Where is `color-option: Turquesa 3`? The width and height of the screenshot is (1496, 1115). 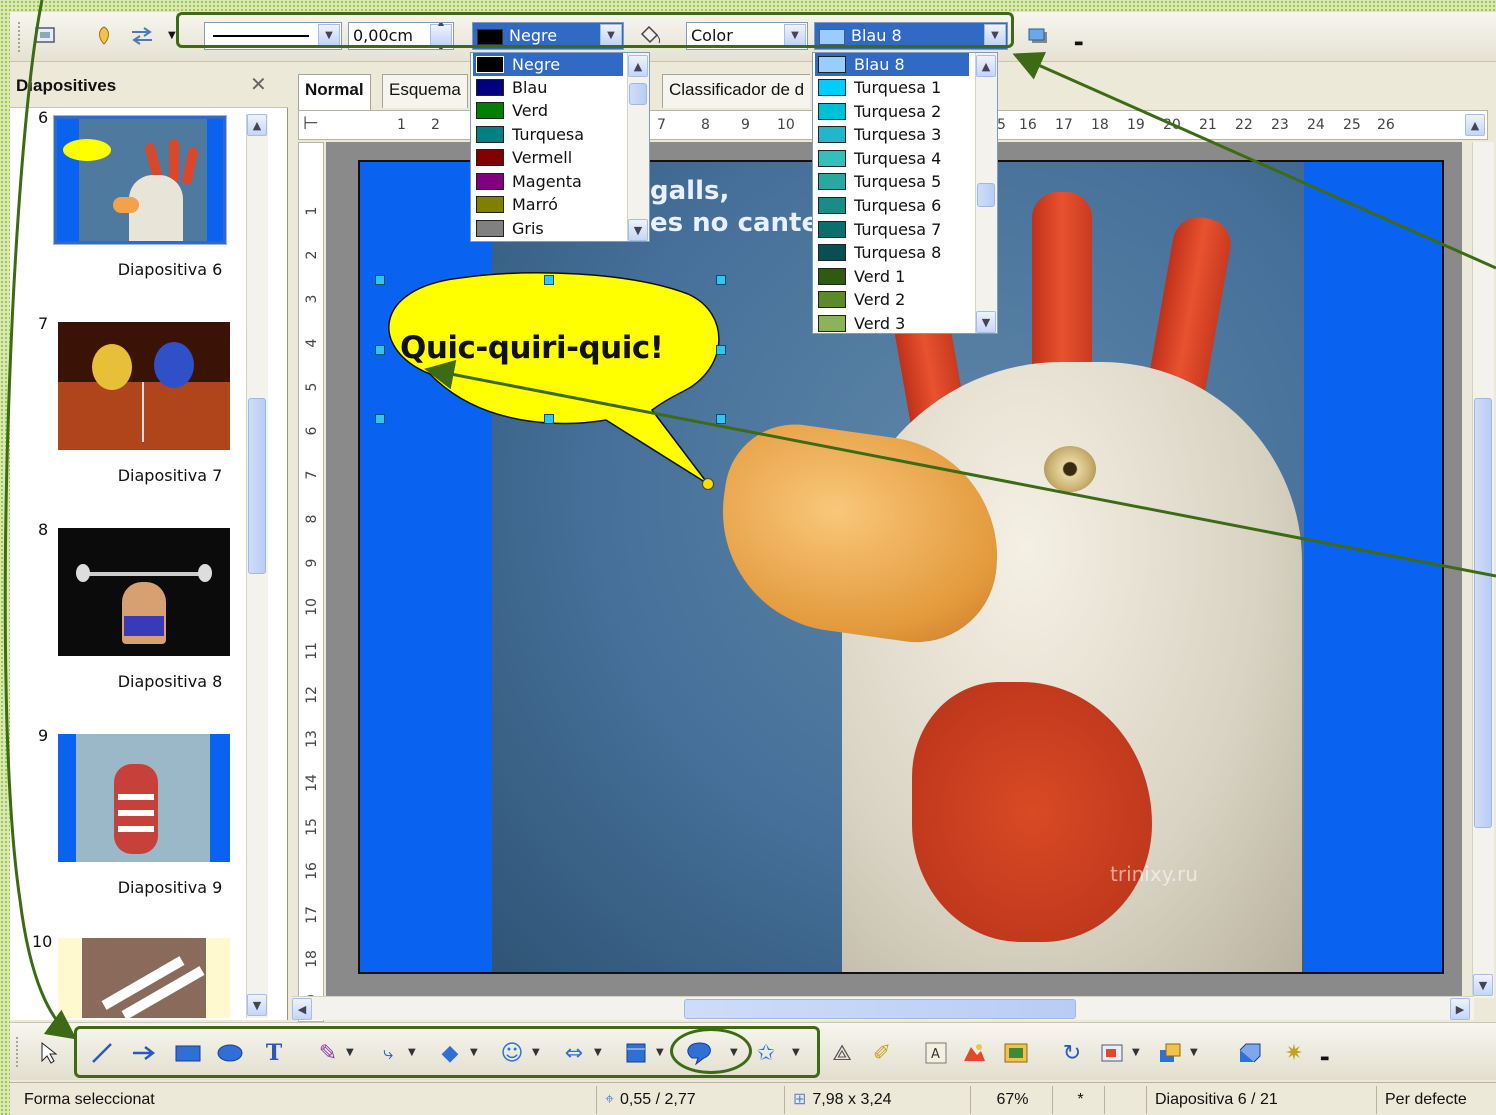
color-option: Turquesa 3 is located at coordinates (878, 134).